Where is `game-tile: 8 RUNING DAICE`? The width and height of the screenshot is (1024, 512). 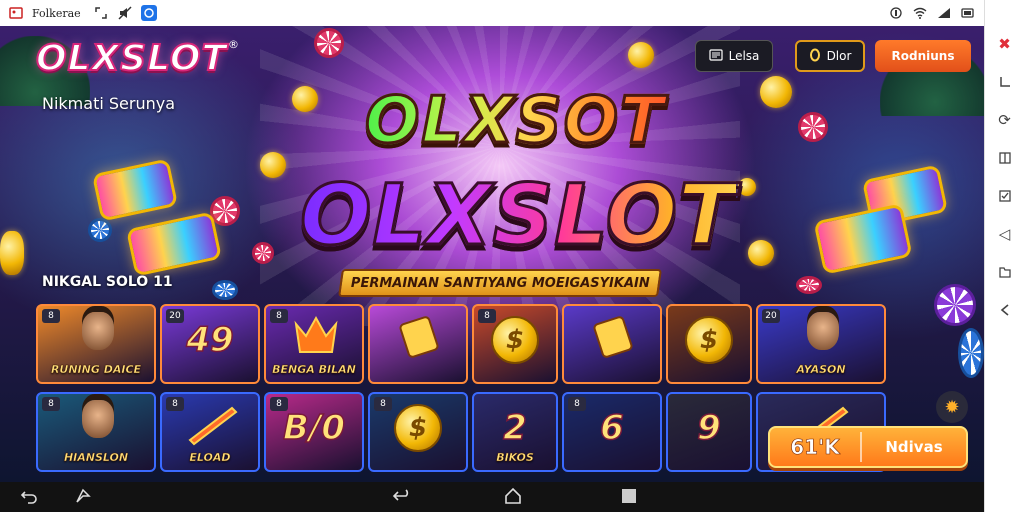 game-tile: 8 RUNING DAICE is located at coordinates (96, 344).